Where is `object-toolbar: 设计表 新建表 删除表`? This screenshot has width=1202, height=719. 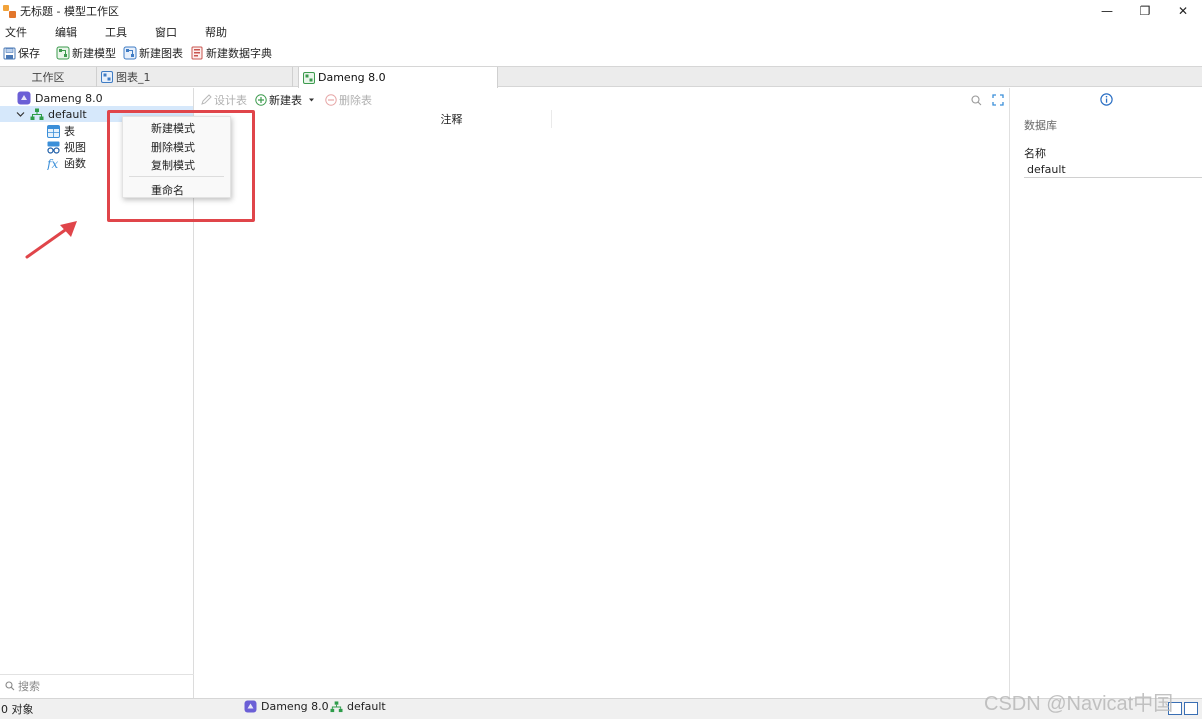 object-toolbar: 设计表 新建表 删除表 is located at coordinates (602, 100).